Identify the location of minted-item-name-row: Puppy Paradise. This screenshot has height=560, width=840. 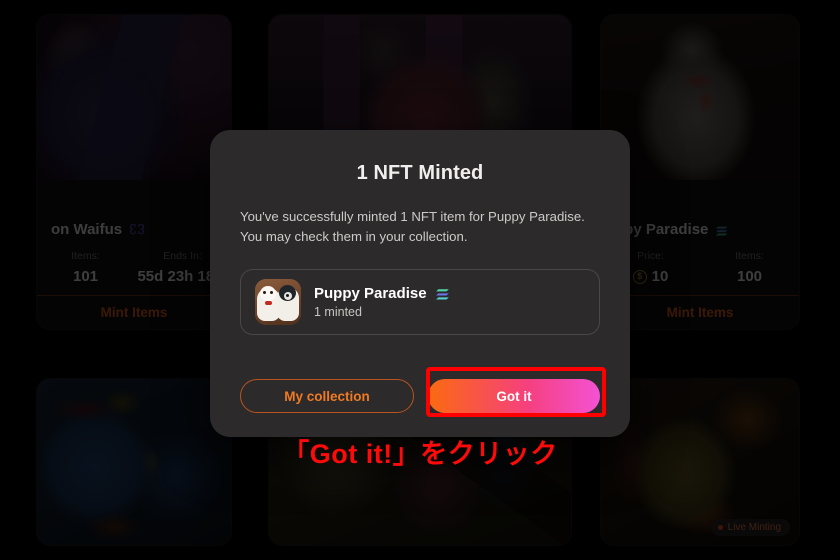
(382, 293).